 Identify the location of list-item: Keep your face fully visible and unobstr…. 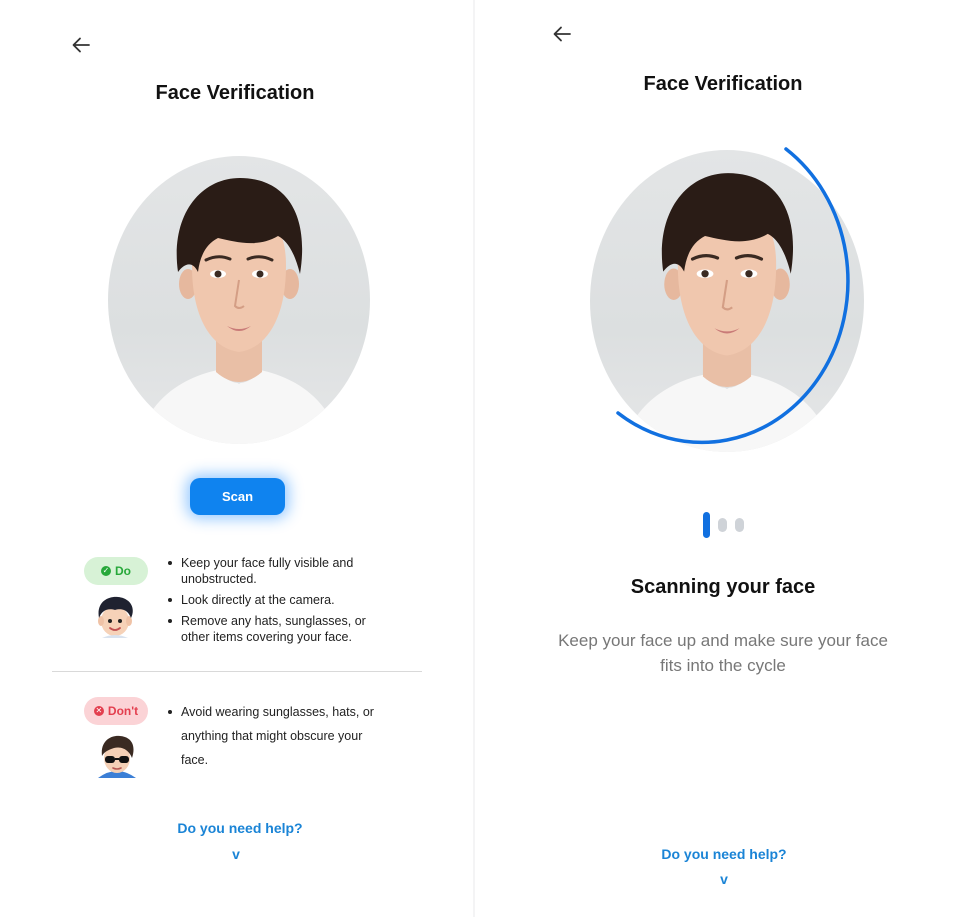
(275, 571).